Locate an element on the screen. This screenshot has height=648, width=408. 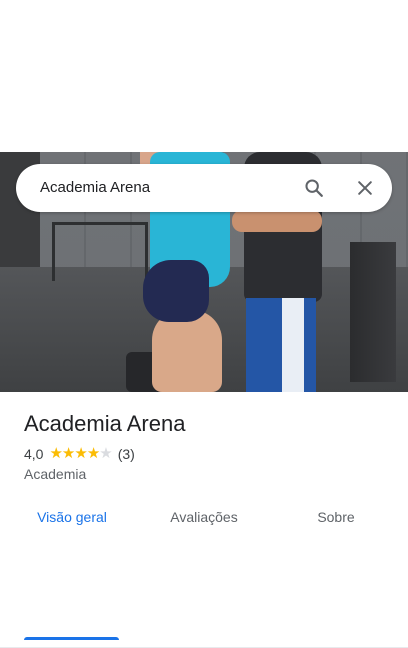
photo-person-leg is located at coordinates (187, 351).